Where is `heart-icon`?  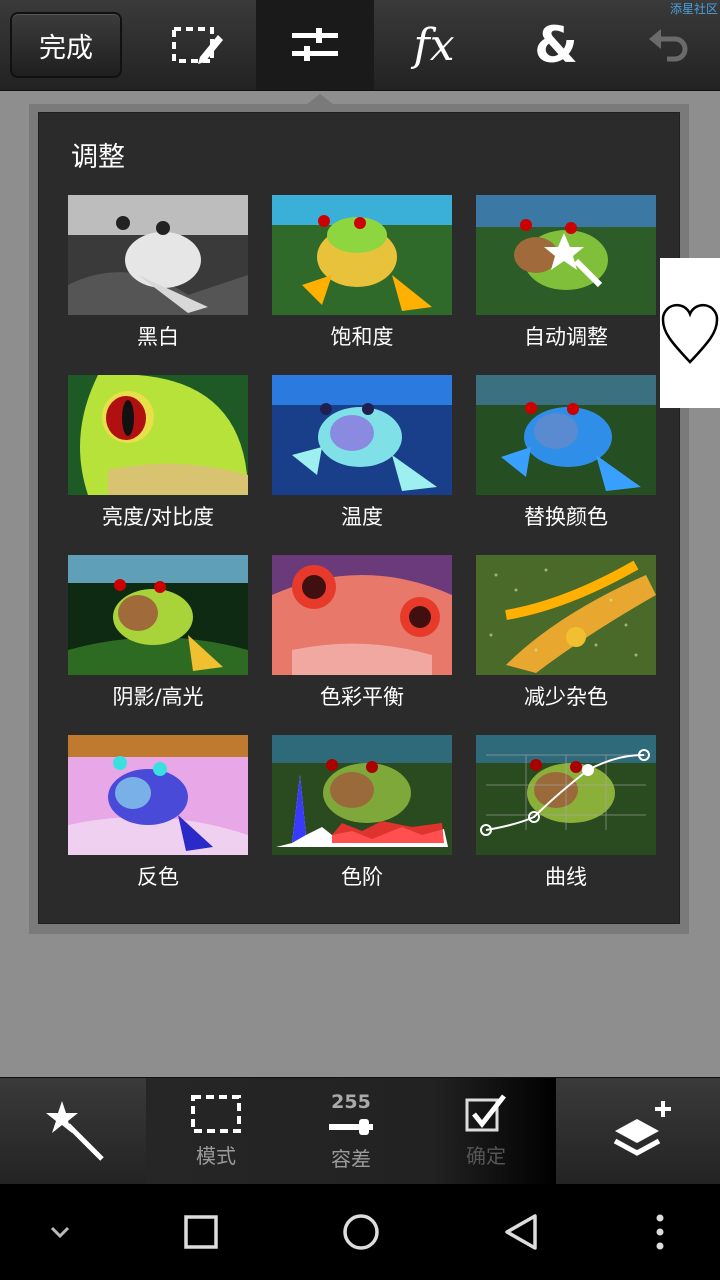
heart-icon is located at coordinates (690, 333).